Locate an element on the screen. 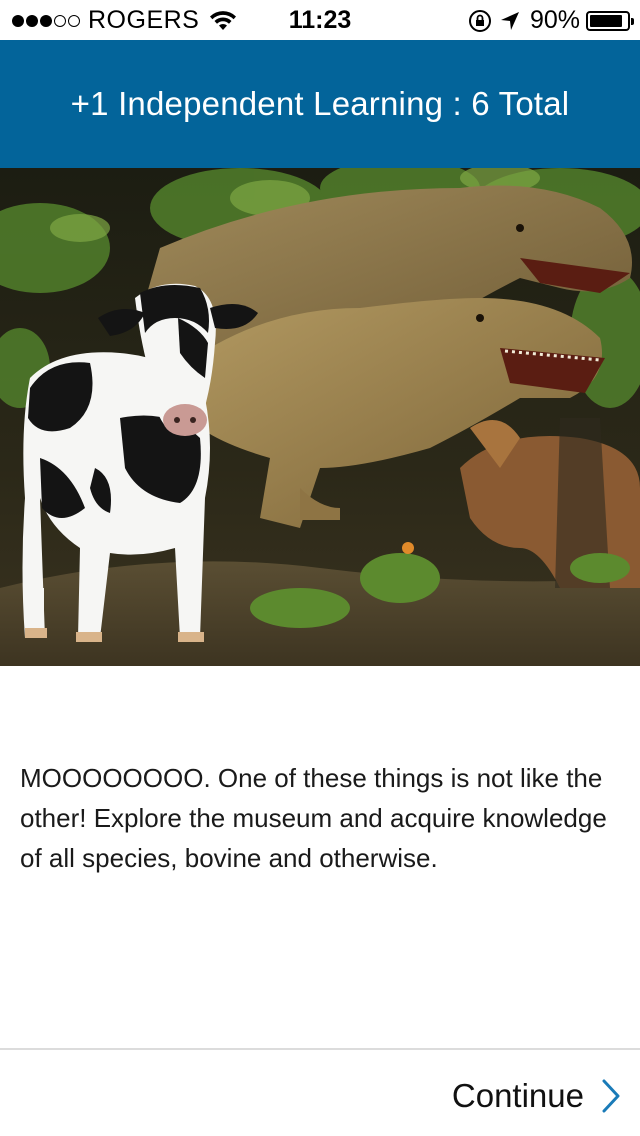 The image size is (640, 1136). battery-icon is located at coordinates (610, 20).